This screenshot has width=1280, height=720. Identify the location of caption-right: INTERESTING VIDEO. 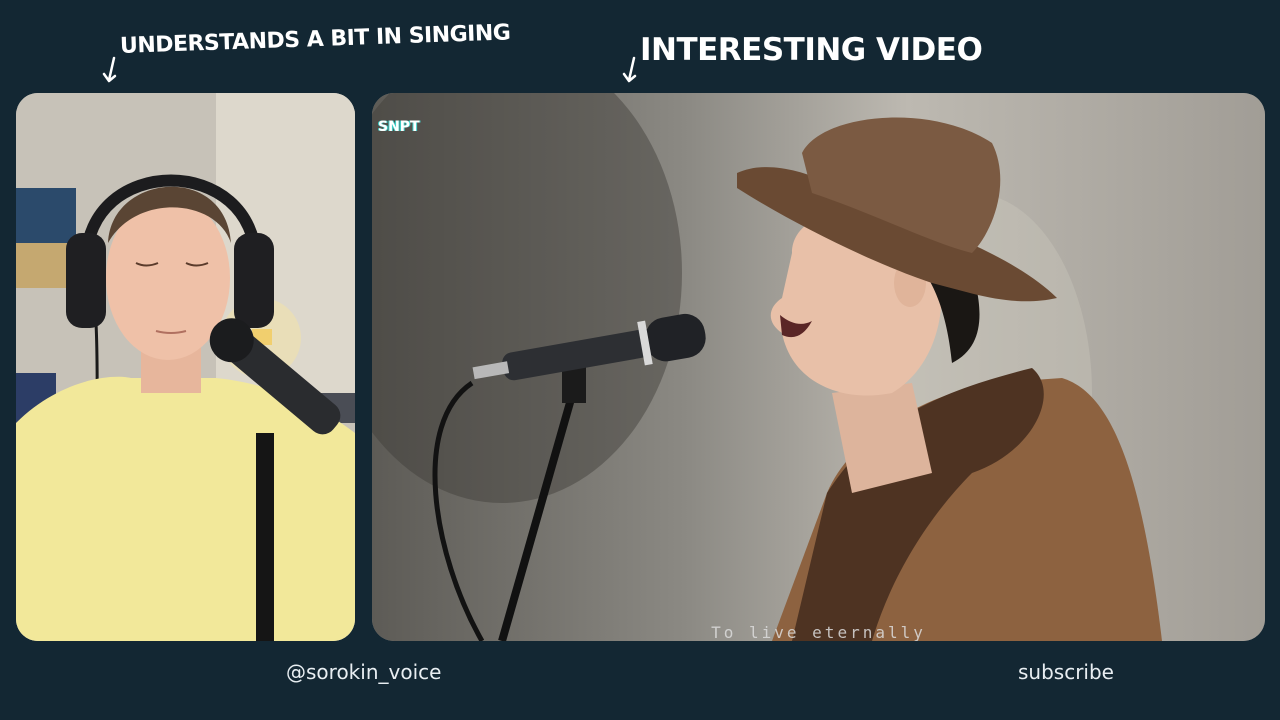
(811, 50).